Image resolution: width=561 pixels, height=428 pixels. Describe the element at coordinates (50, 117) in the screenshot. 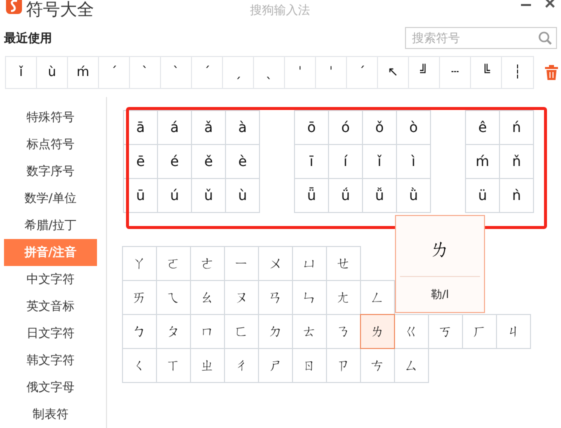

I see `category-item: 特殊符号` at that location.